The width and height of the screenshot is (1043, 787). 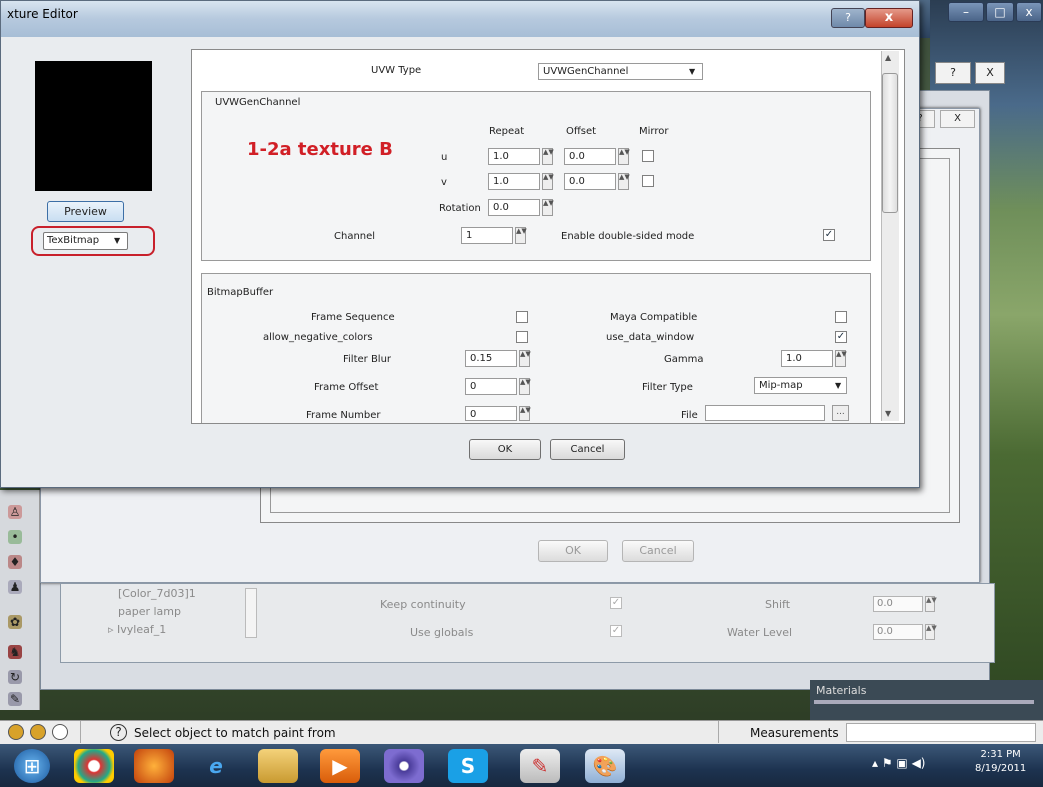 What do you see at coordinates (658, 551) in the screenshot?
I see `back-cancel-button: Cancel` at bounding box center [658, 551].